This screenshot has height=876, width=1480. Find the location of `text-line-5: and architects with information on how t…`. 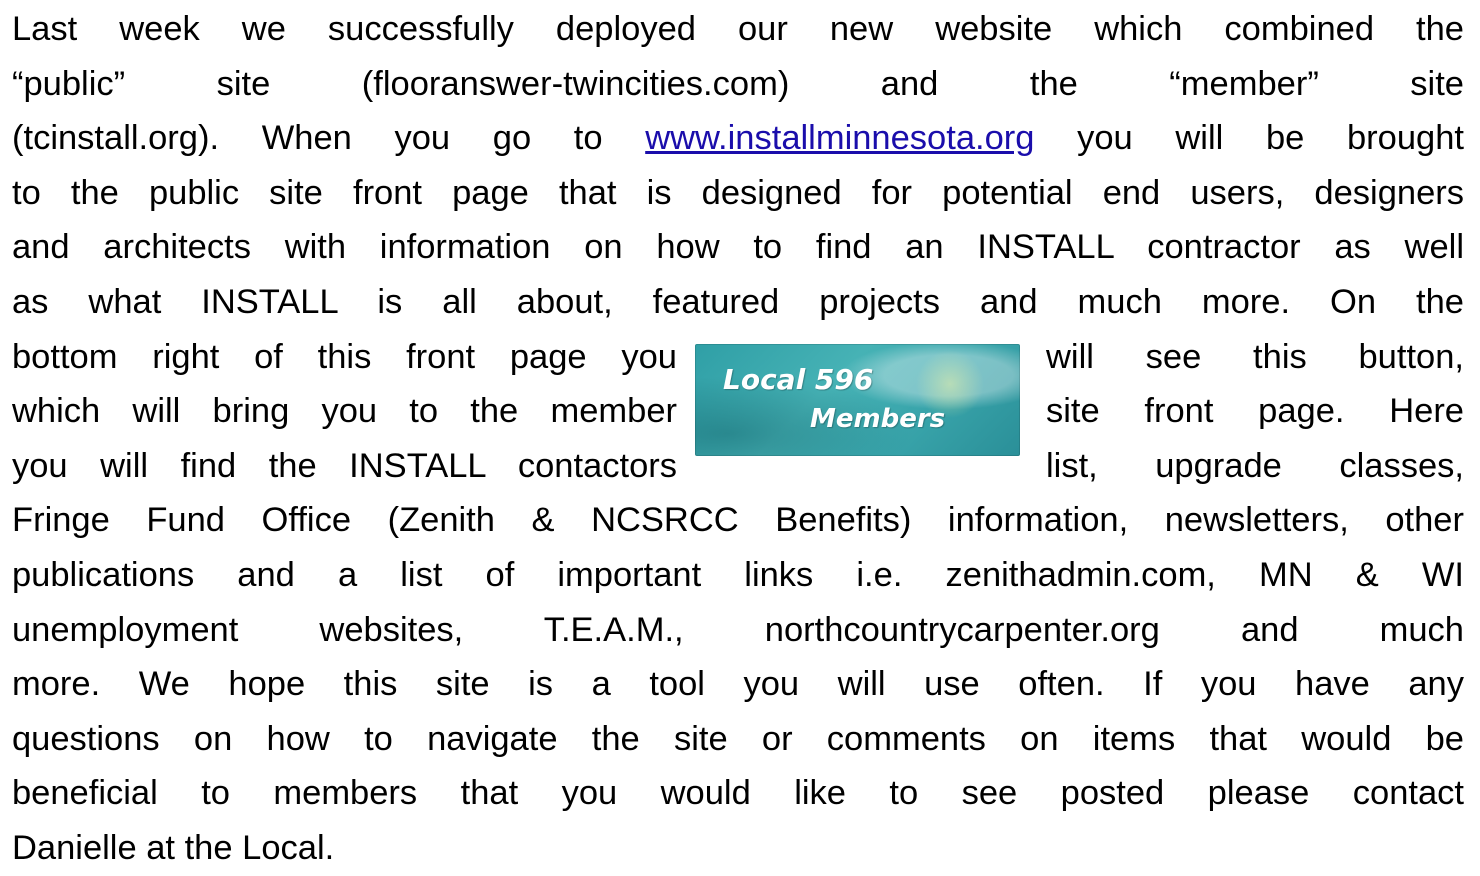

text-line-5: and architects with information on how t… is located at coordinates (738, 247).